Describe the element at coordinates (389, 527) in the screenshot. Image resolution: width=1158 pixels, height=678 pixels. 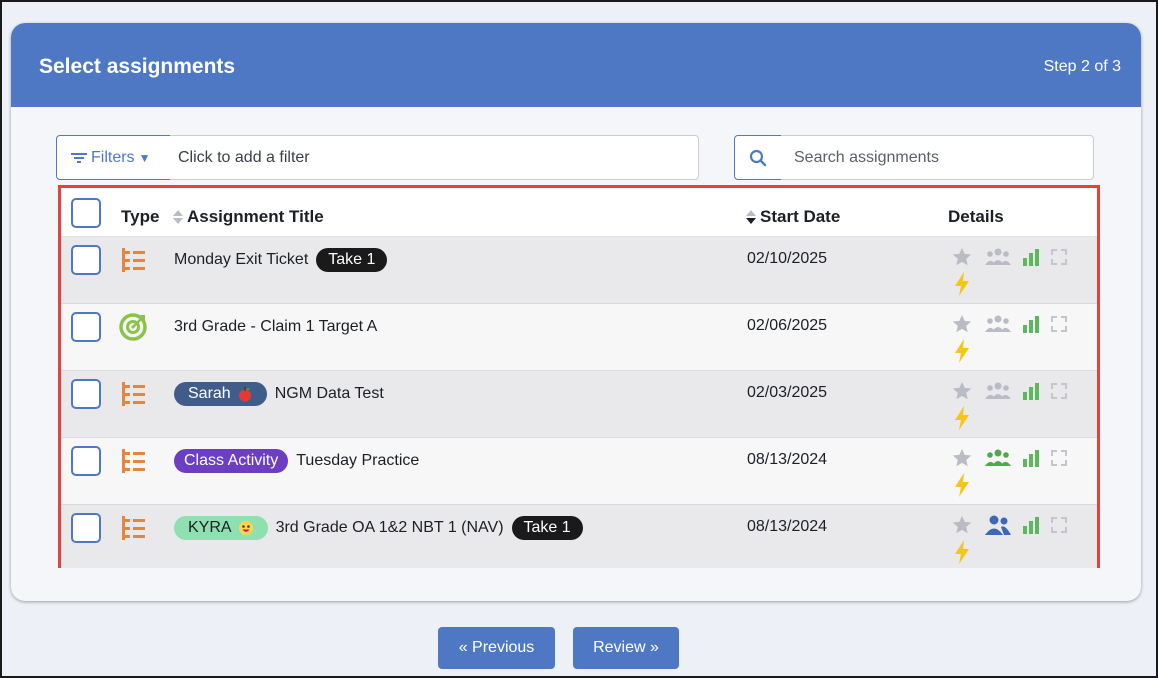
I see `assignment-title: 3rd Grade OA 1&2 NBT 1 (NAV)` at that location.